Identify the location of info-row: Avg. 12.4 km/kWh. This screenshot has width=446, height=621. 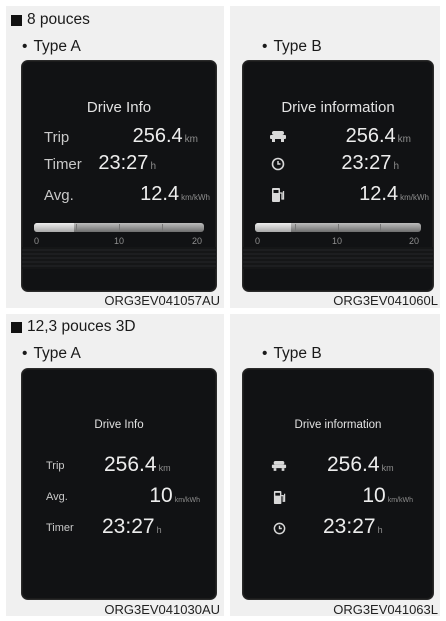
(119, 196).